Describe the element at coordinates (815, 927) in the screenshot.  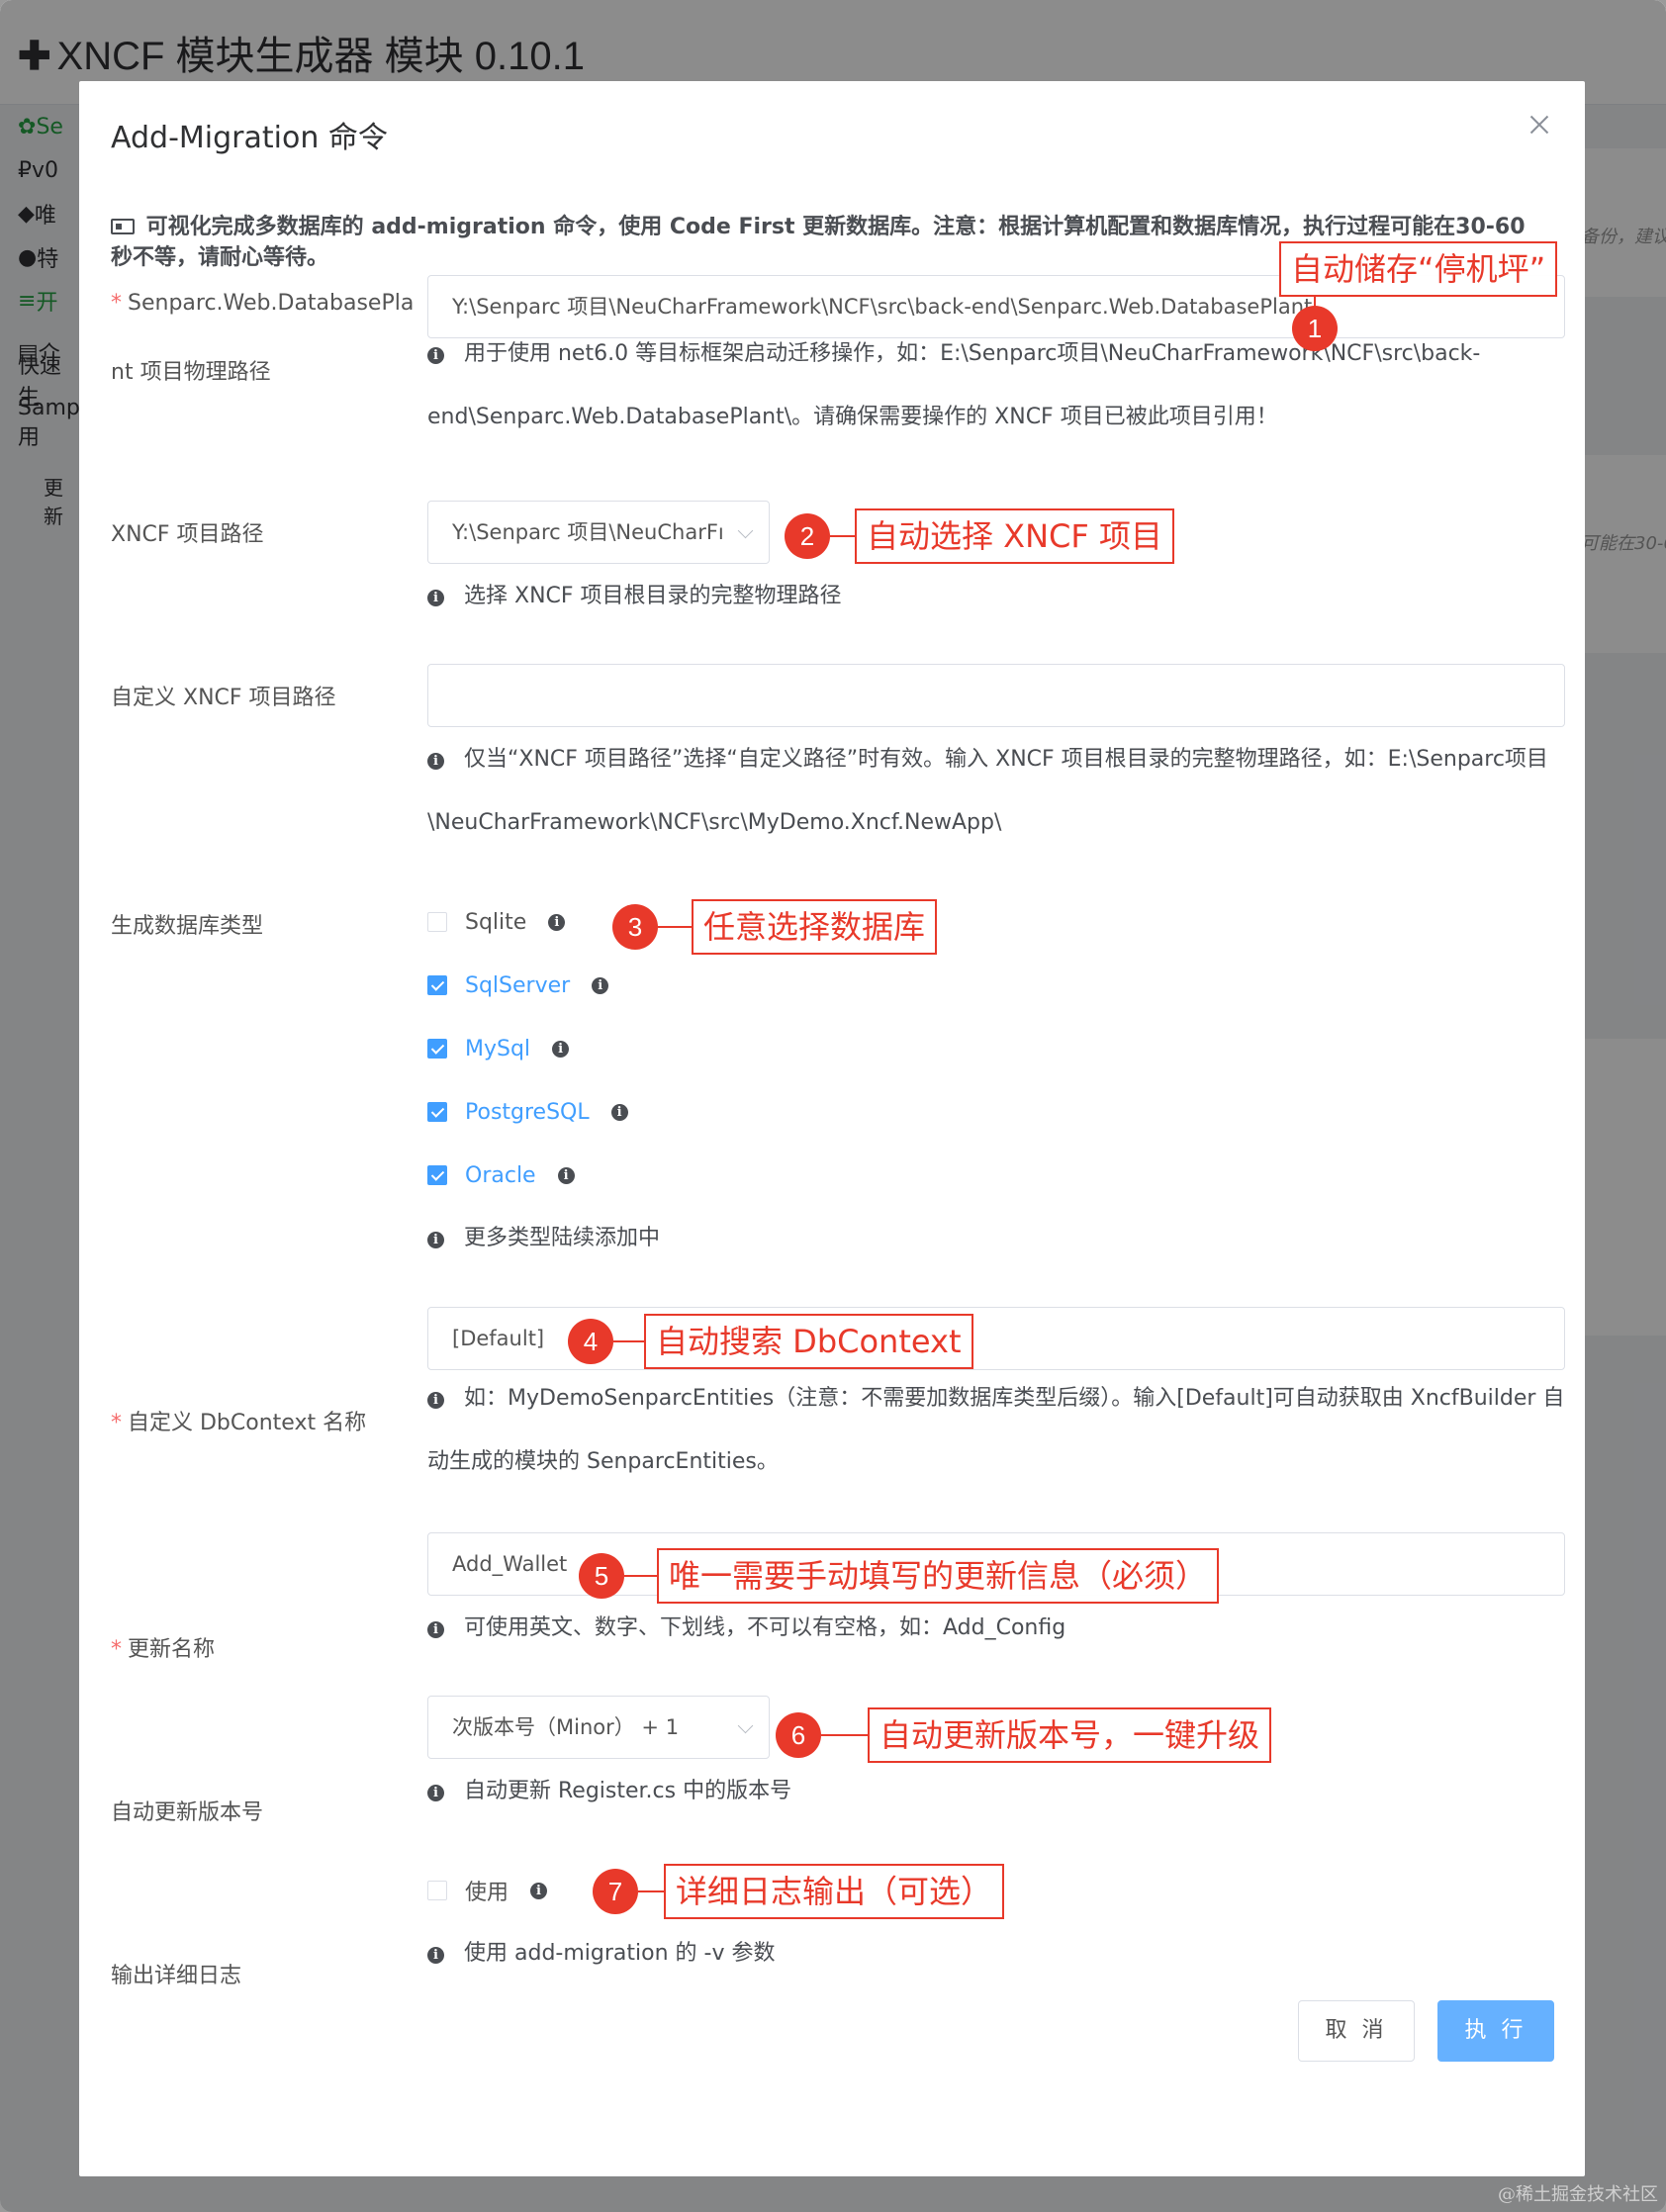
I see `annotation-label-3: 任意选择数据库` at that location.